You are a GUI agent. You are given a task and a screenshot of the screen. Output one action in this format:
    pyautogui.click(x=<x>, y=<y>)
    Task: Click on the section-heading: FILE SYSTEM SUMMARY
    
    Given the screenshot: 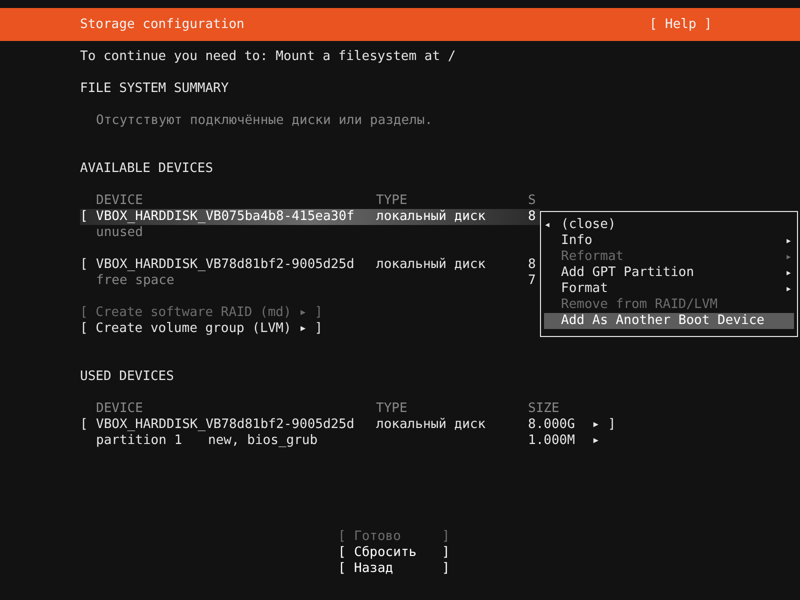 What is the action you would take?
    pyautogui.click(x=154, y=89)
    